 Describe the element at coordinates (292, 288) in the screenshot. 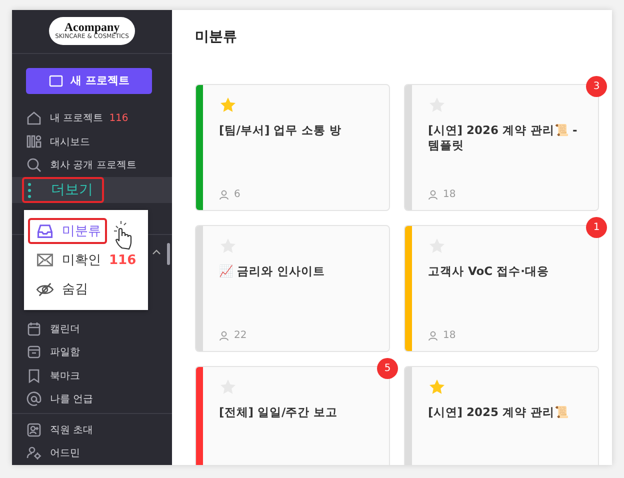

I see `project-card: 📈 금리와 인사이트 22` at that location.